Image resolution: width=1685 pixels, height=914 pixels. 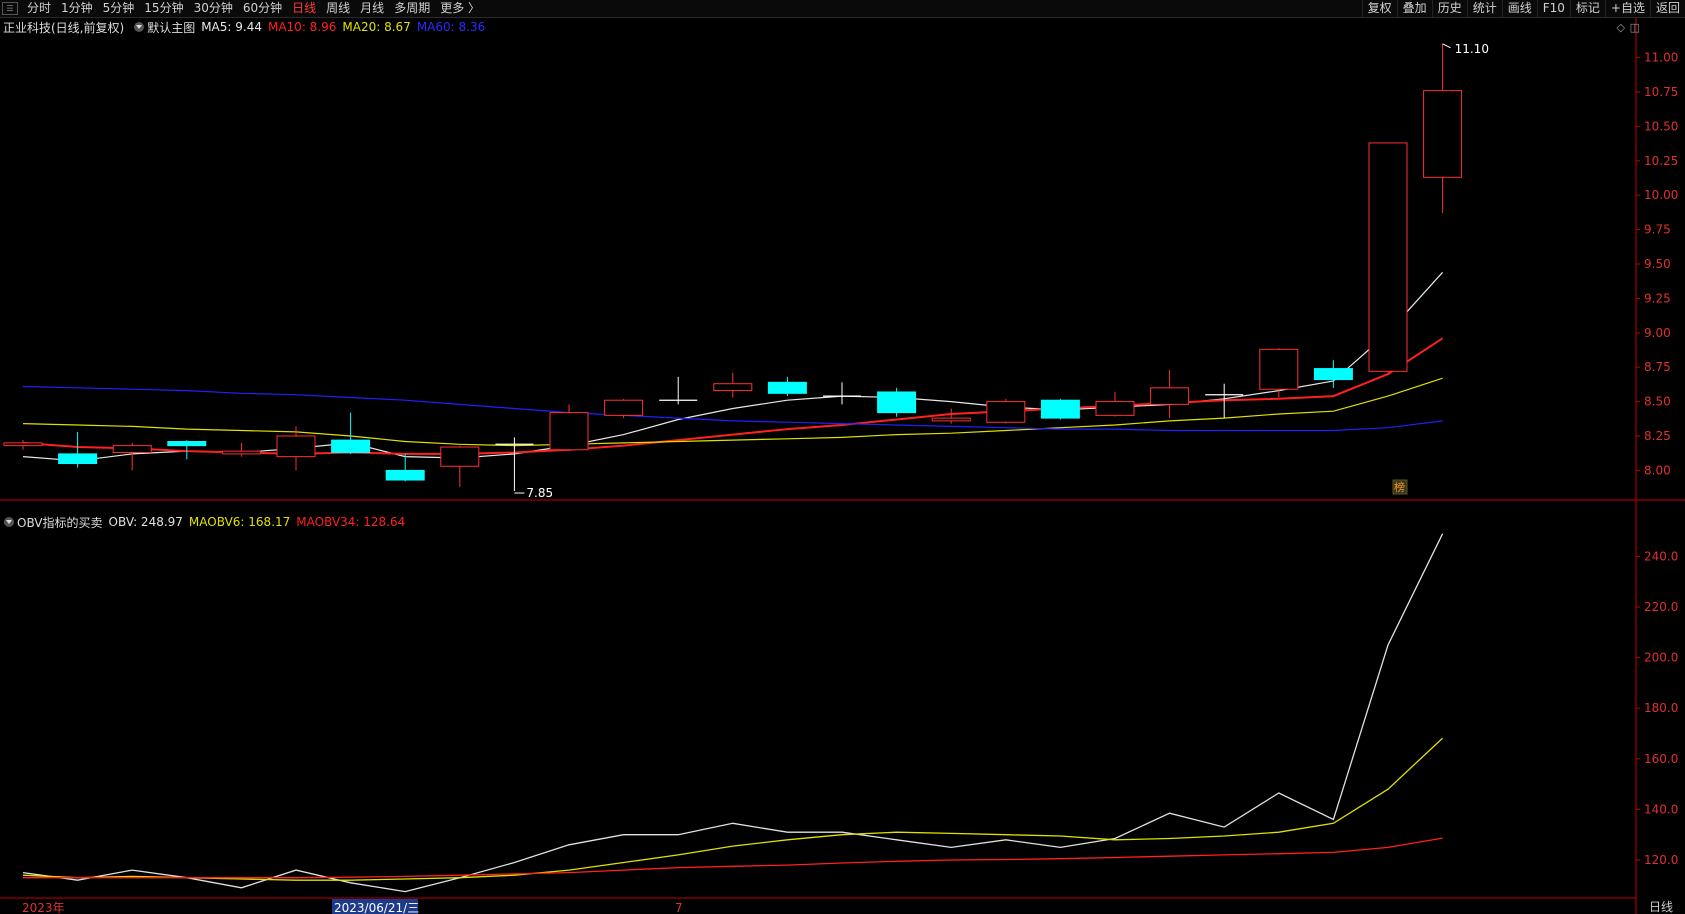 What do you see at coordinates (1657, 436) in the screenshot?
I see `price-tick-label: 8.25` at bounding box center [1657, 436].